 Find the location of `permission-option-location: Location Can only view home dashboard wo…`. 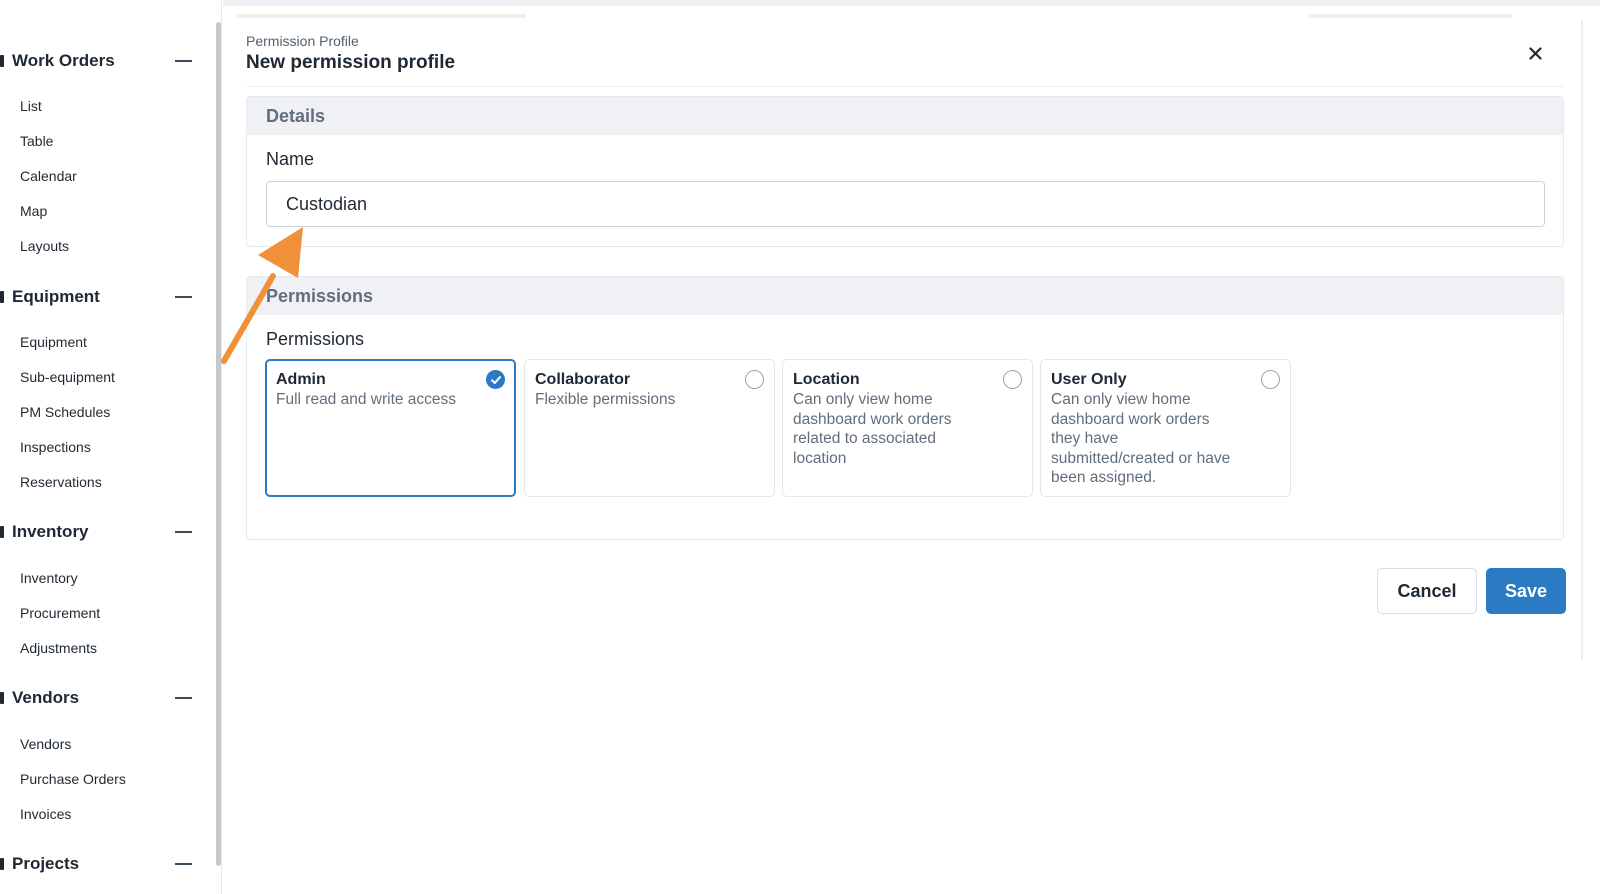

permission-option-location: Location Can only view home dashboard wo… is located at coordinates (907, 428).